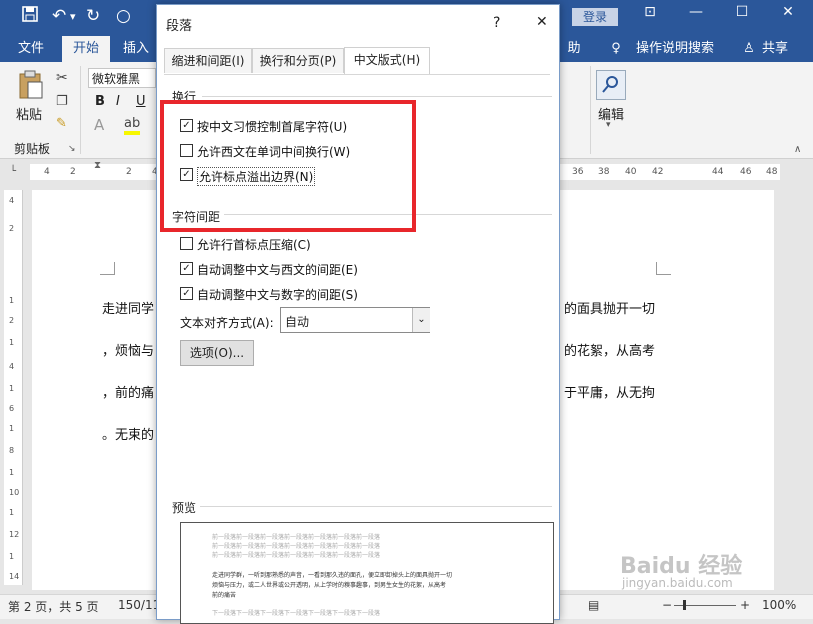 The width and height of the screenshot is (813, 624). What do you see at coordinates (97, 165) in the screenshot?
I see `indent-marker-icon: ⧗` at bounding box center [97, 165].